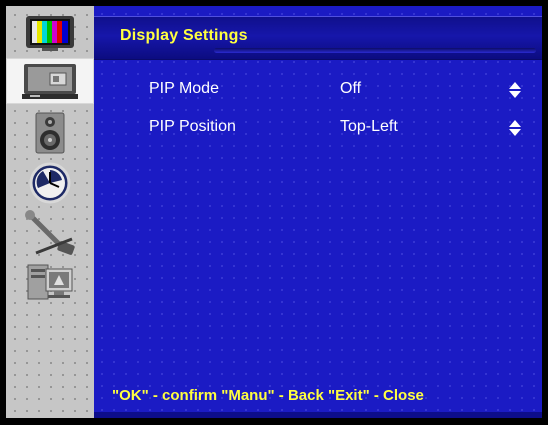  I want to click on wrench-icon, so click(50, 232).